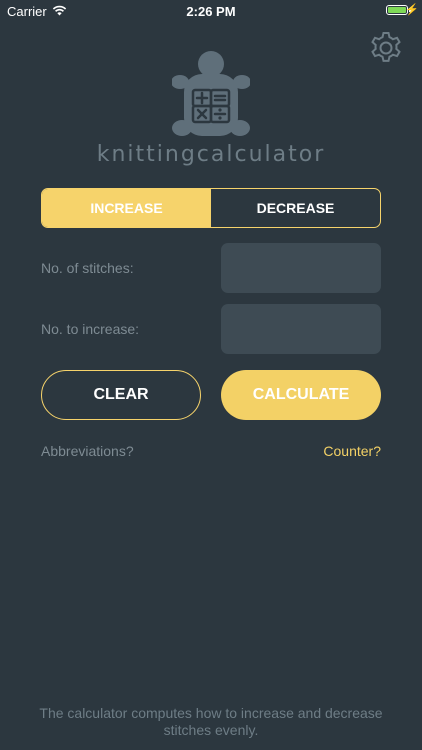  What do you see at coordinates (295, 208) in the screenshot?
I see `tab-decrease: DECREASE` at bounding box center [295, 208].